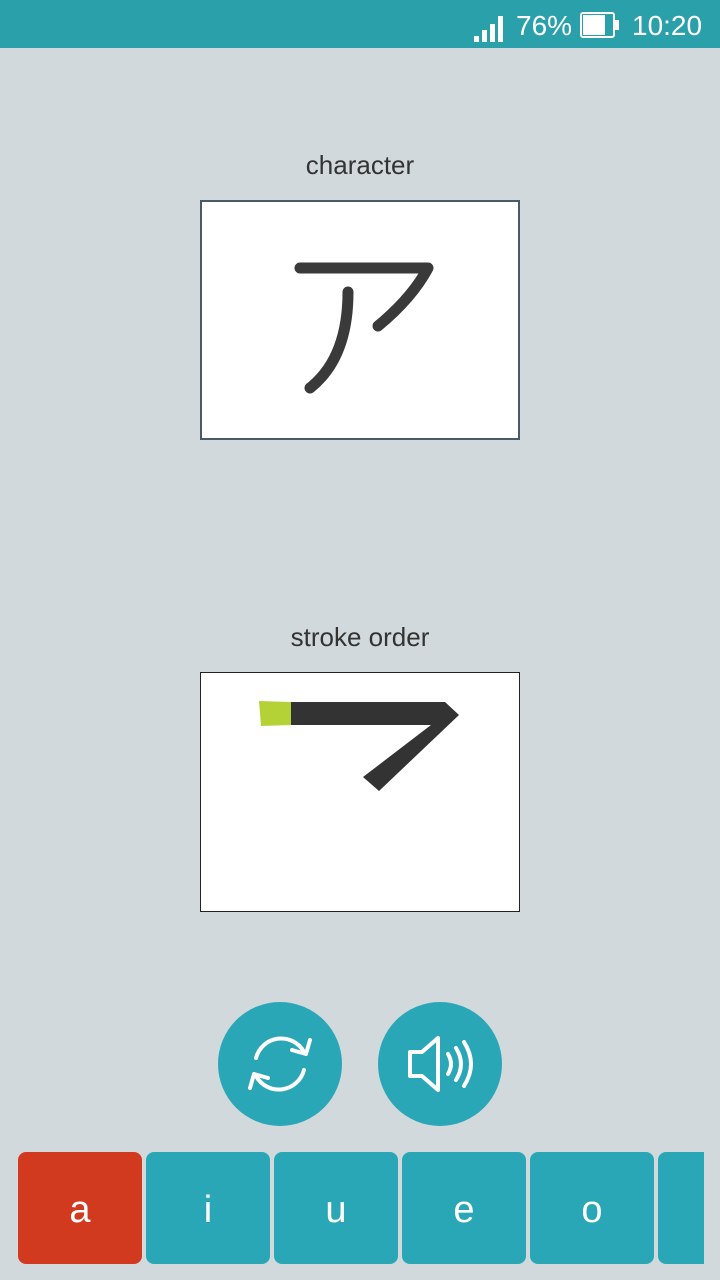  What do you see at coordinates (80, 1208) in the screenshot?
I see `vowel-tab-a: a` at bounding box center [80, 1208].